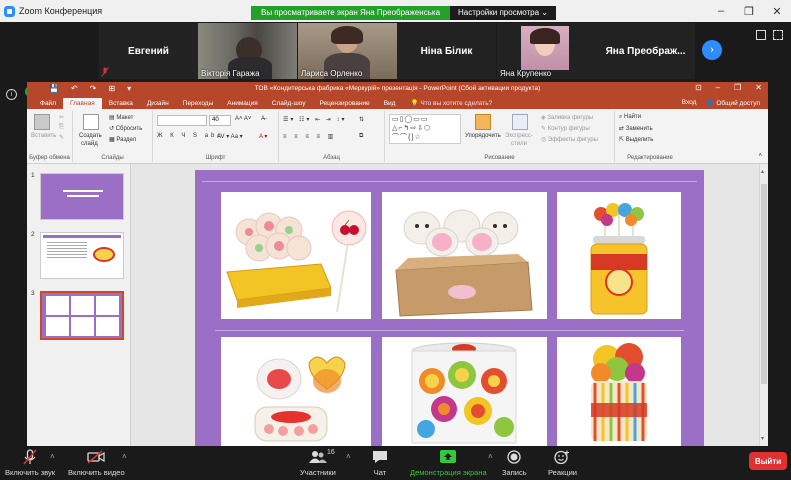 Image resolution: width=791 pixels, height=480 pixels. I want to click on font-style-buttons: Ж К Ч S abc, so click(190, 136).